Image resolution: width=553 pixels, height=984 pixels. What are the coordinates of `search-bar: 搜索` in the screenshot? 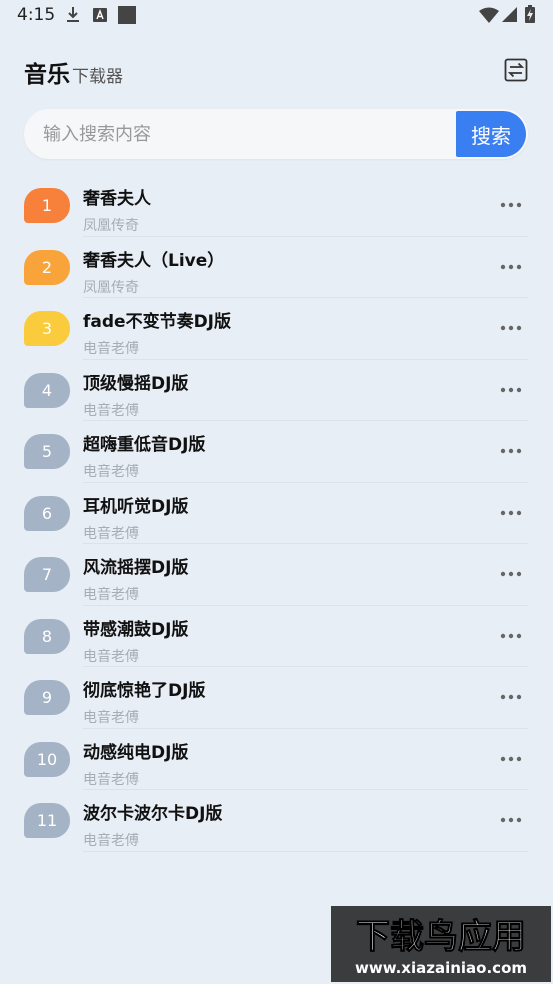 It's located at (276, 134).